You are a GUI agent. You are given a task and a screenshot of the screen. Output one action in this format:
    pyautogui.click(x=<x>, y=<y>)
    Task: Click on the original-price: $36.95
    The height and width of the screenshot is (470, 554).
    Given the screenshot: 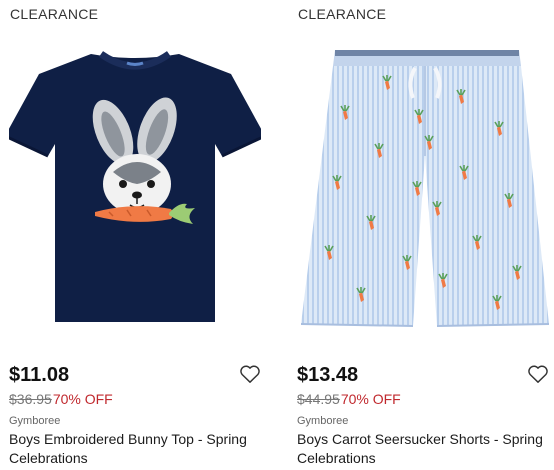 What is the action you would take?
    pyautogui.click(x=30, y=399)
    